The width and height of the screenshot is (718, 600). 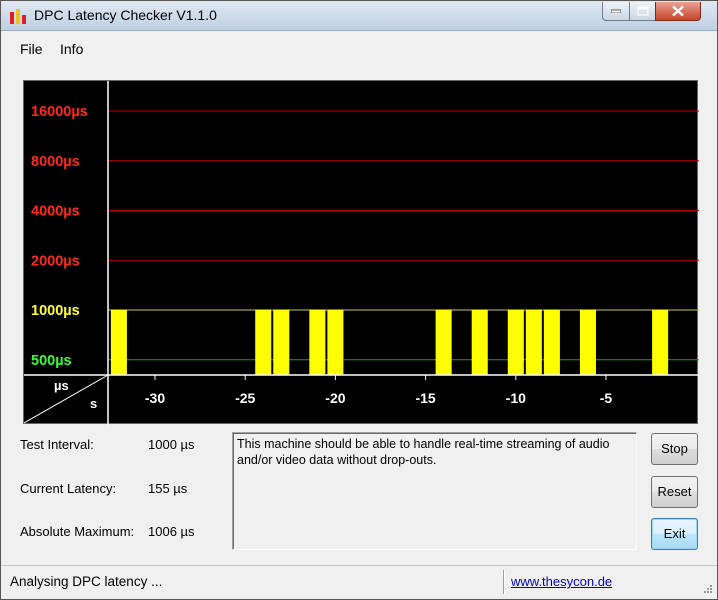 I want to click on stop-button: Stop, so click(x=674, y=449).